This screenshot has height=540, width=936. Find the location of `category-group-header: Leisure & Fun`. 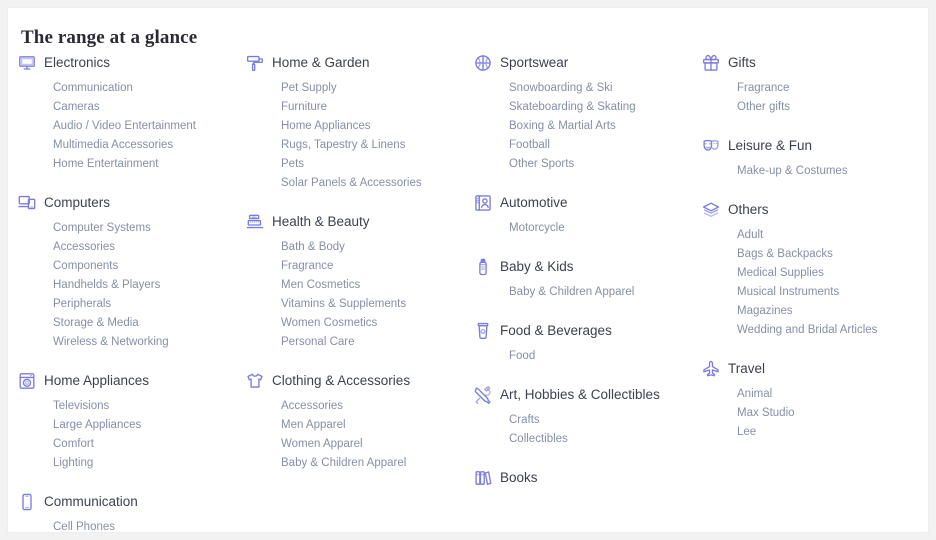

category-group-header: Leisure & Fun is located at coordinates (815, 146).